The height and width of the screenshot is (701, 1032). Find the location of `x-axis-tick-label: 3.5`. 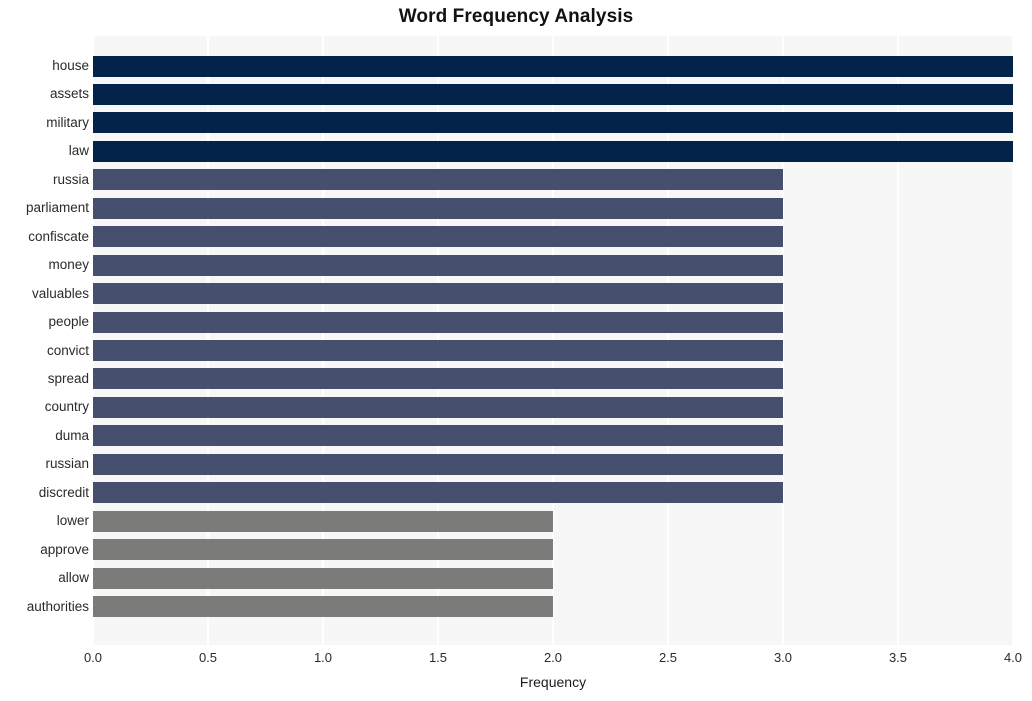

x-axis-tick-label: 3.5 is located at coordinates (898, 657).